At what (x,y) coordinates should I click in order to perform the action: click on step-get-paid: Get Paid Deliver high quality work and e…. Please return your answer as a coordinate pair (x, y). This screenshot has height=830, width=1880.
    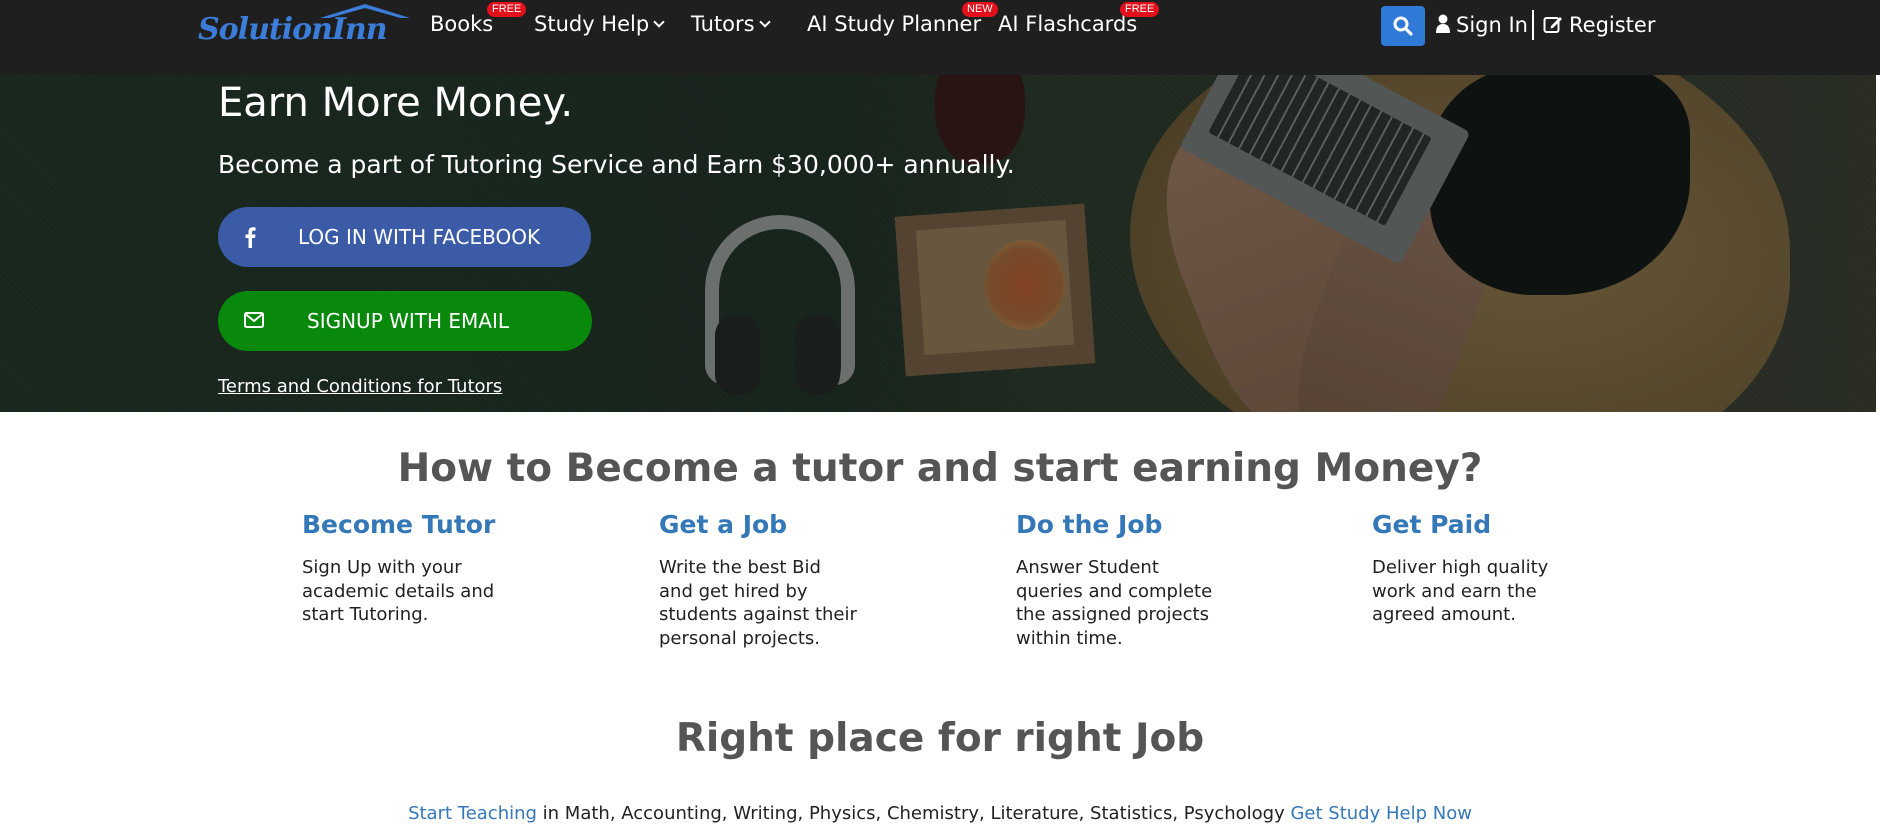
    Looking at the image, I should click on (1492, 568).